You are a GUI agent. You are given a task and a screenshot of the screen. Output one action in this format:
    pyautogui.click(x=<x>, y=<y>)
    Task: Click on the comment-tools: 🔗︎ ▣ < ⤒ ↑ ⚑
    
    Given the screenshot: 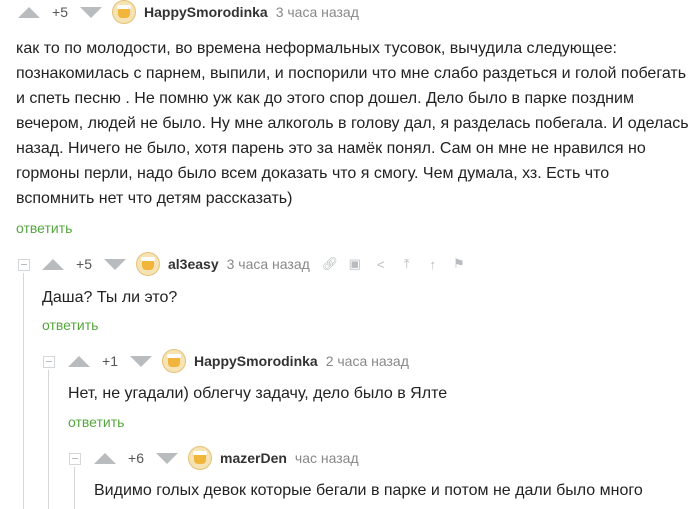 What is the action you would take?
    pyautogui.click(x=394, y=264)
    